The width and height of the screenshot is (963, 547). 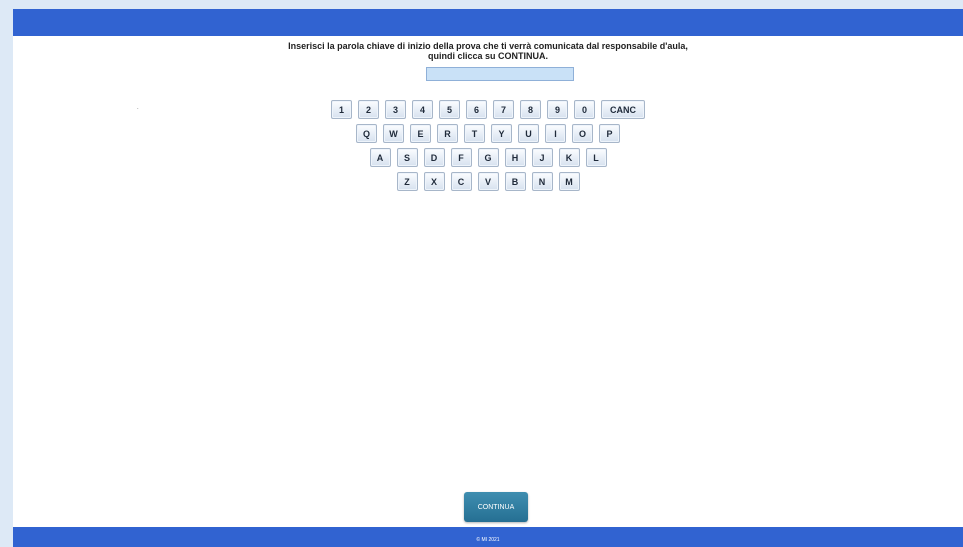 I want to click on key-v: V, so click(x=488, y=181).